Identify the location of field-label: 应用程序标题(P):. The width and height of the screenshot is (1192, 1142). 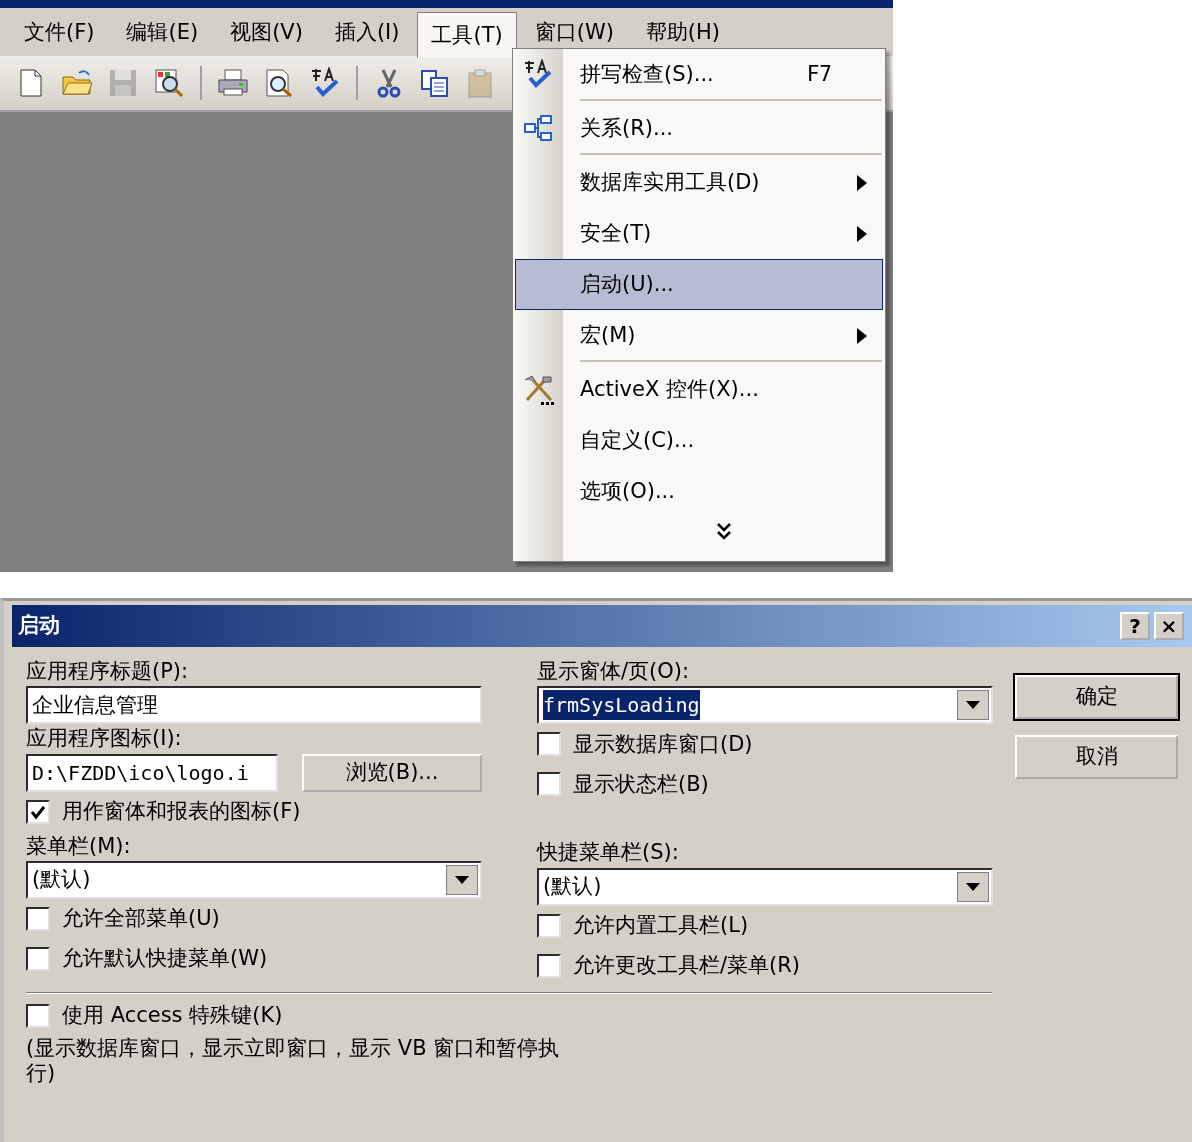
(108, 671).